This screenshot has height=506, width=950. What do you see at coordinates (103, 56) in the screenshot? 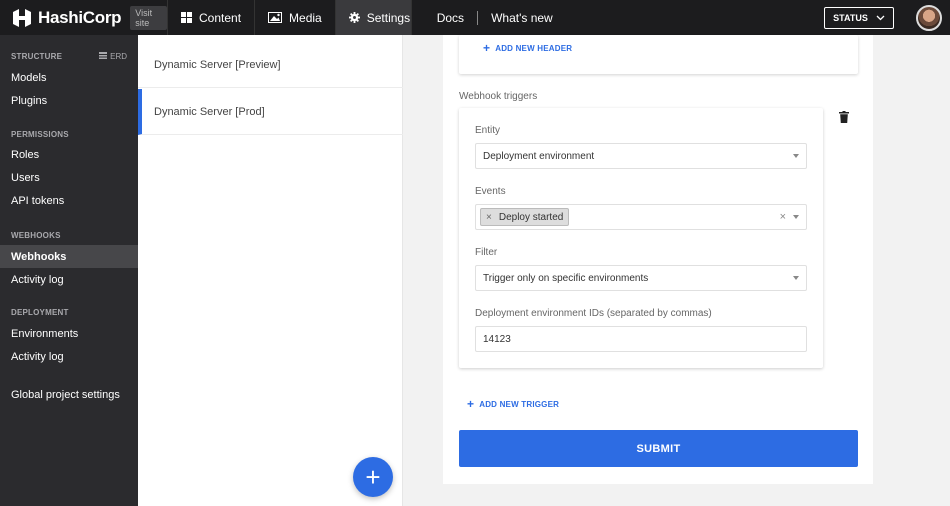
I see `erd-icon` at bounding box center [103, 56].